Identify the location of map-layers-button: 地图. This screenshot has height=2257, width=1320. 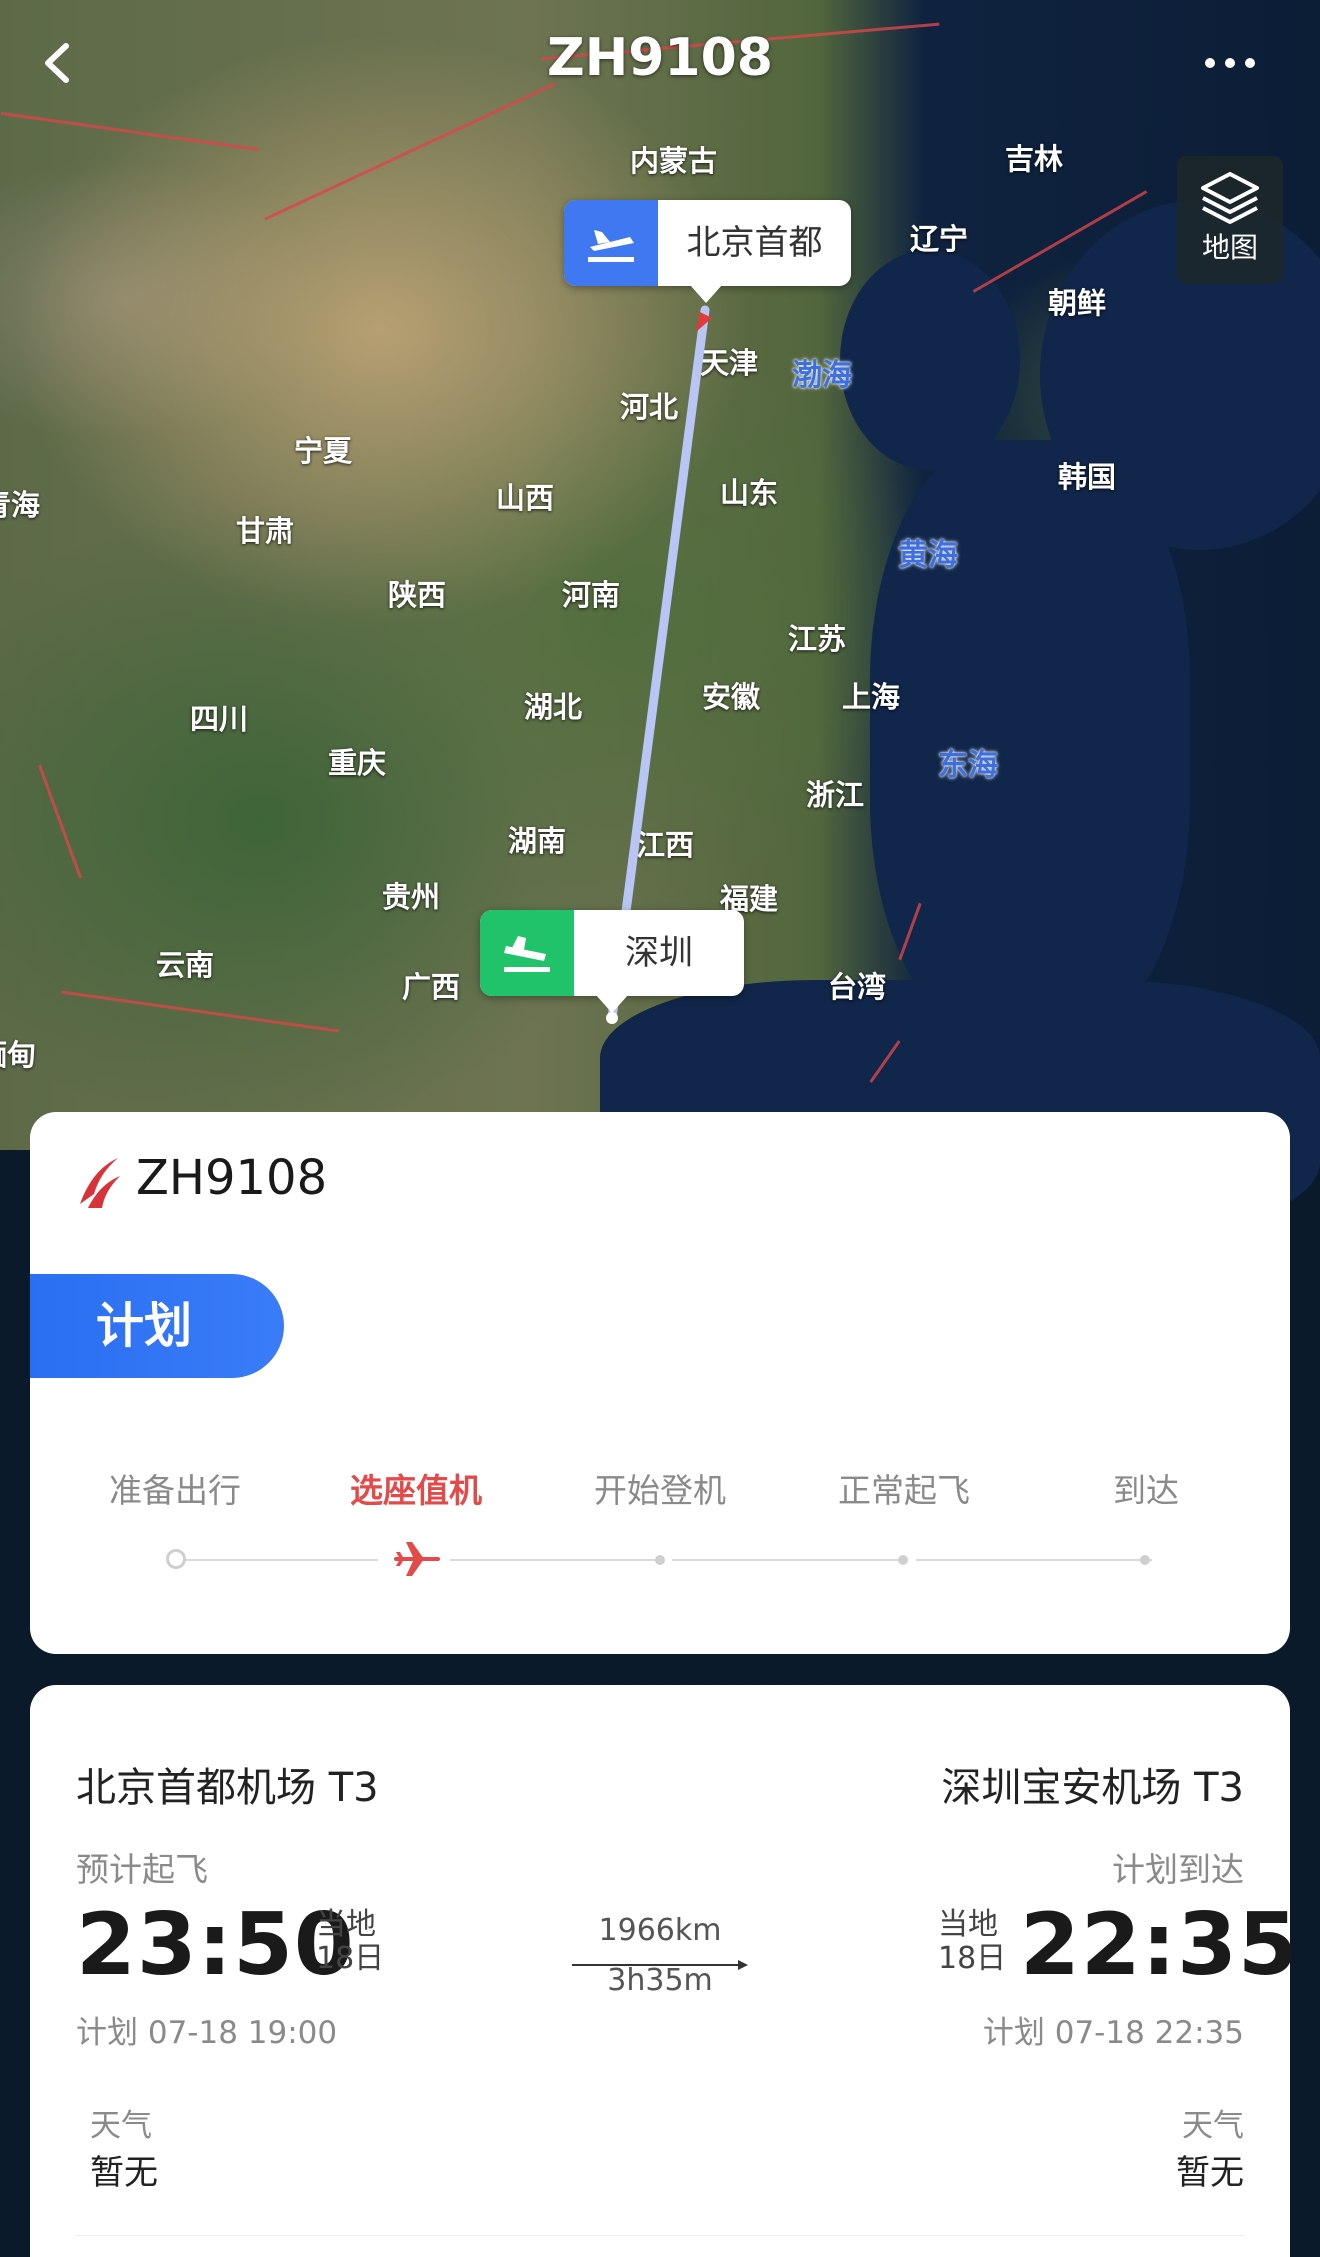
(1230, 220).